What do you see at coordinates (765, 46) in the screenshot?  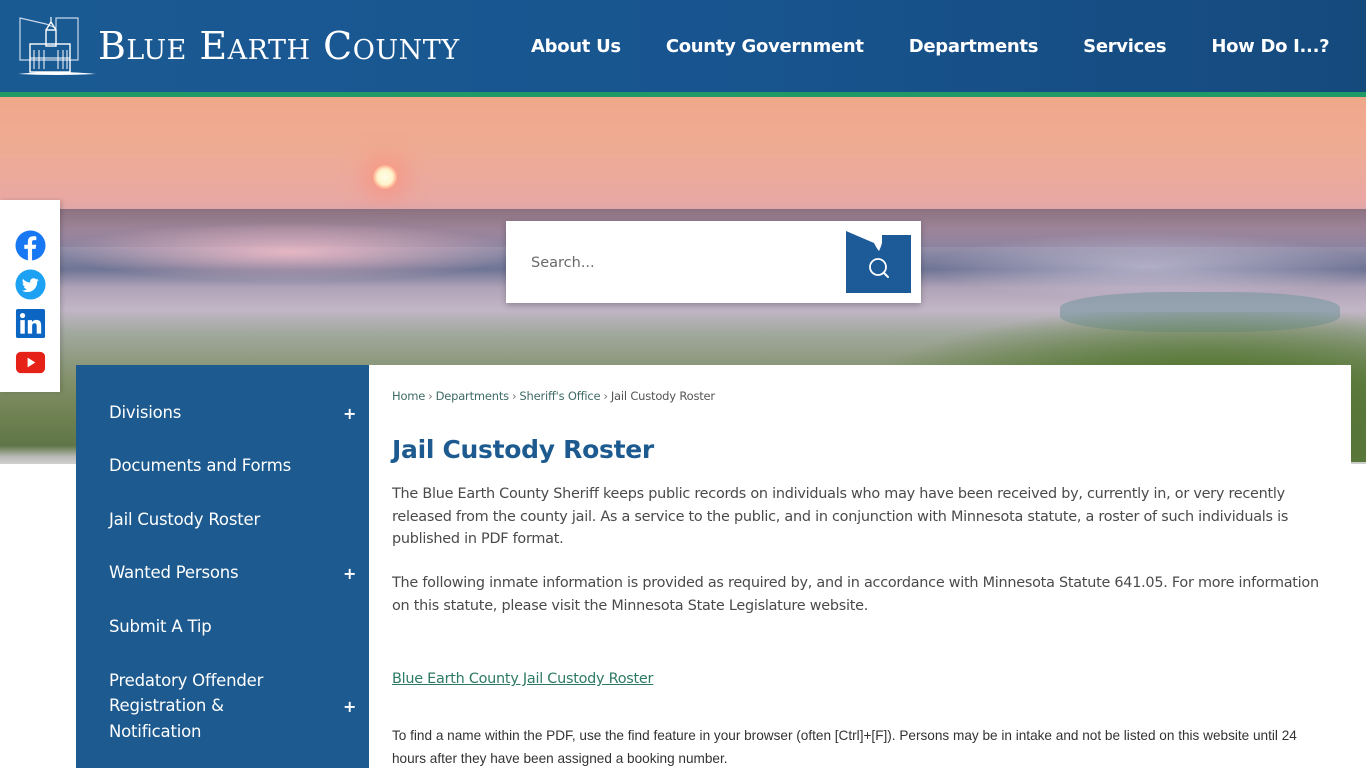 I see `nav-county-government: County Government` at bounding box center [765, 46].